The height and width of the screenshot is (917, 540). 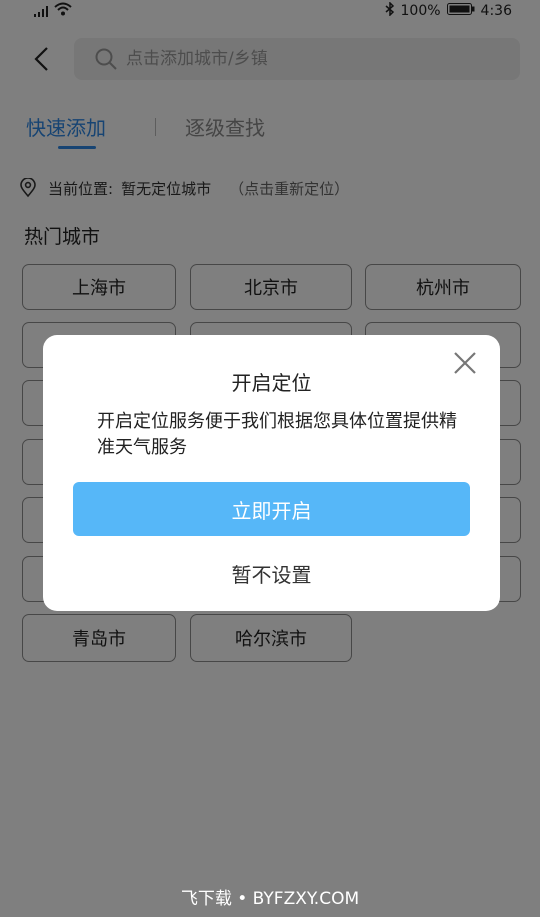 I want to click on watermark: 飞下载 • BYFZXY.COM, so click(x=270, y=899).